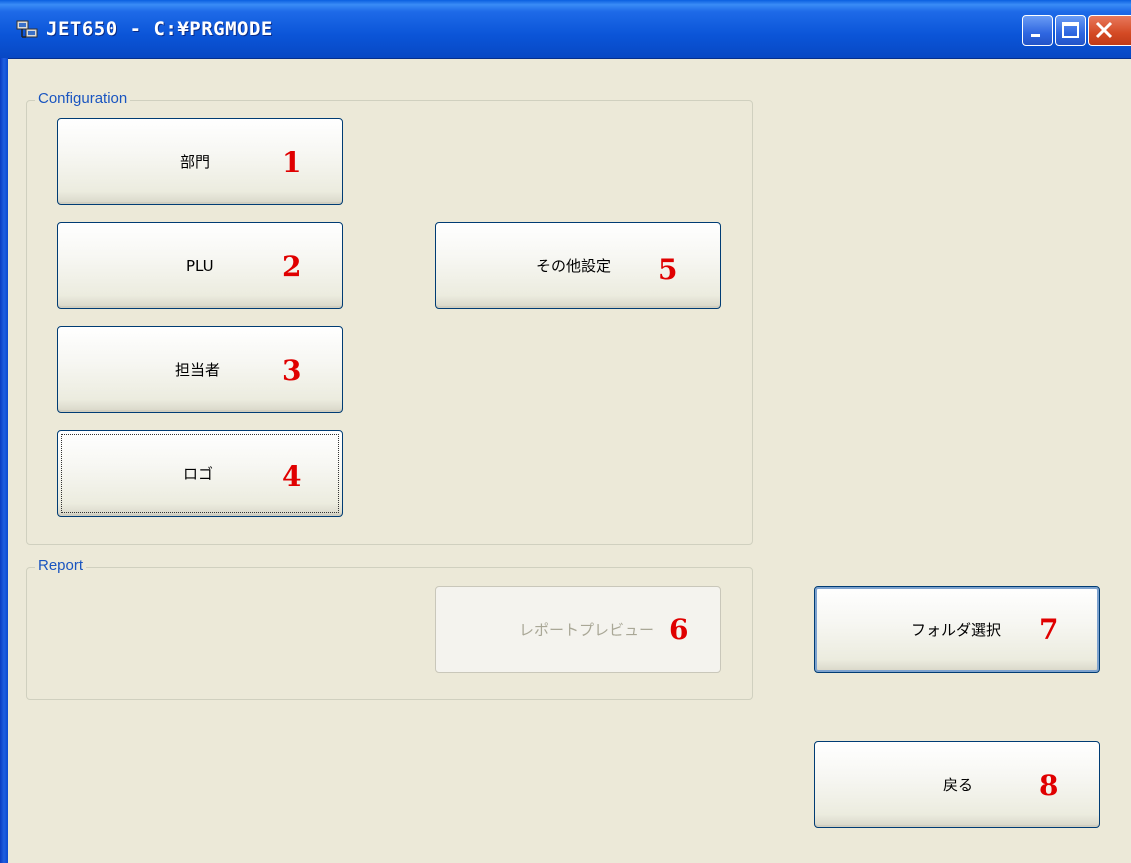  I want to click on marker-6: 6, so click(679, 629).